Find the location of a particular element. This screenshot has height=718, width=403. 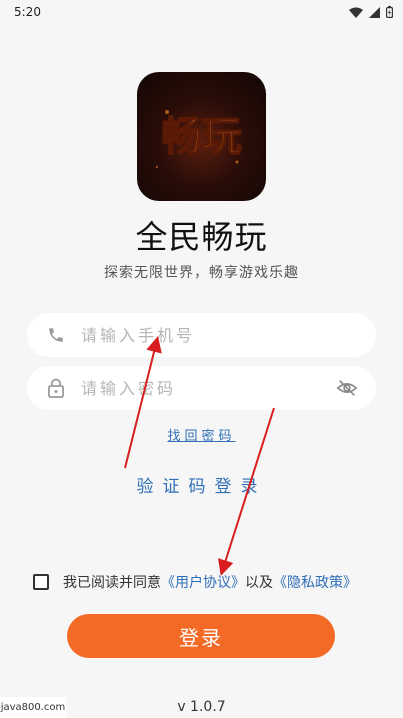

agreement-checkbox is located at coordinates (41, 582).